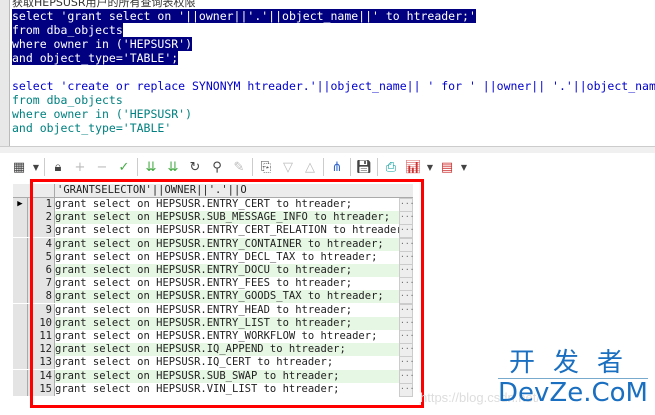 The image size is (655, 415). I want to click on editor-line: and object_type='TABLE';, so click(95, 58).